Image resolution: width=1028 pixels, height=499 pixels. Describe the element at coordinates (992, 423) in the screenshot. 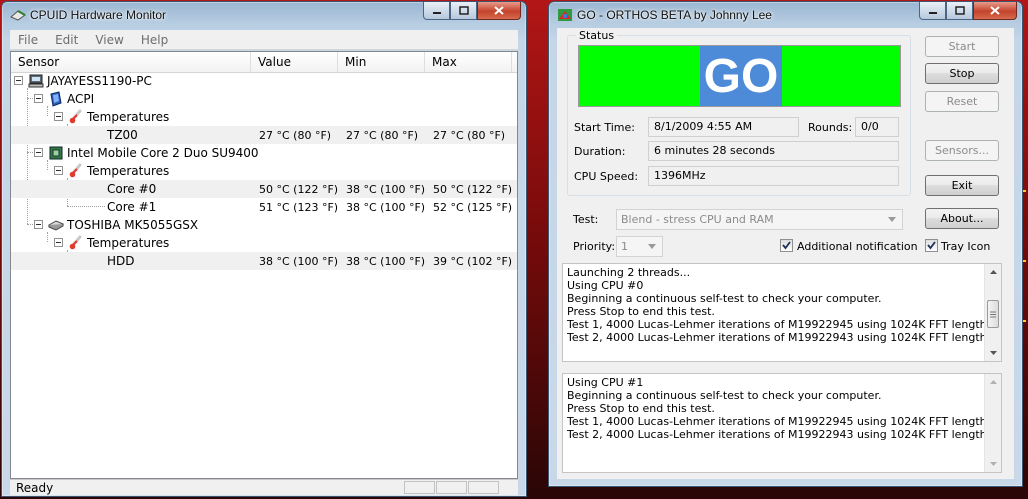

I see `cpu1-log-scrollbar` at that location.